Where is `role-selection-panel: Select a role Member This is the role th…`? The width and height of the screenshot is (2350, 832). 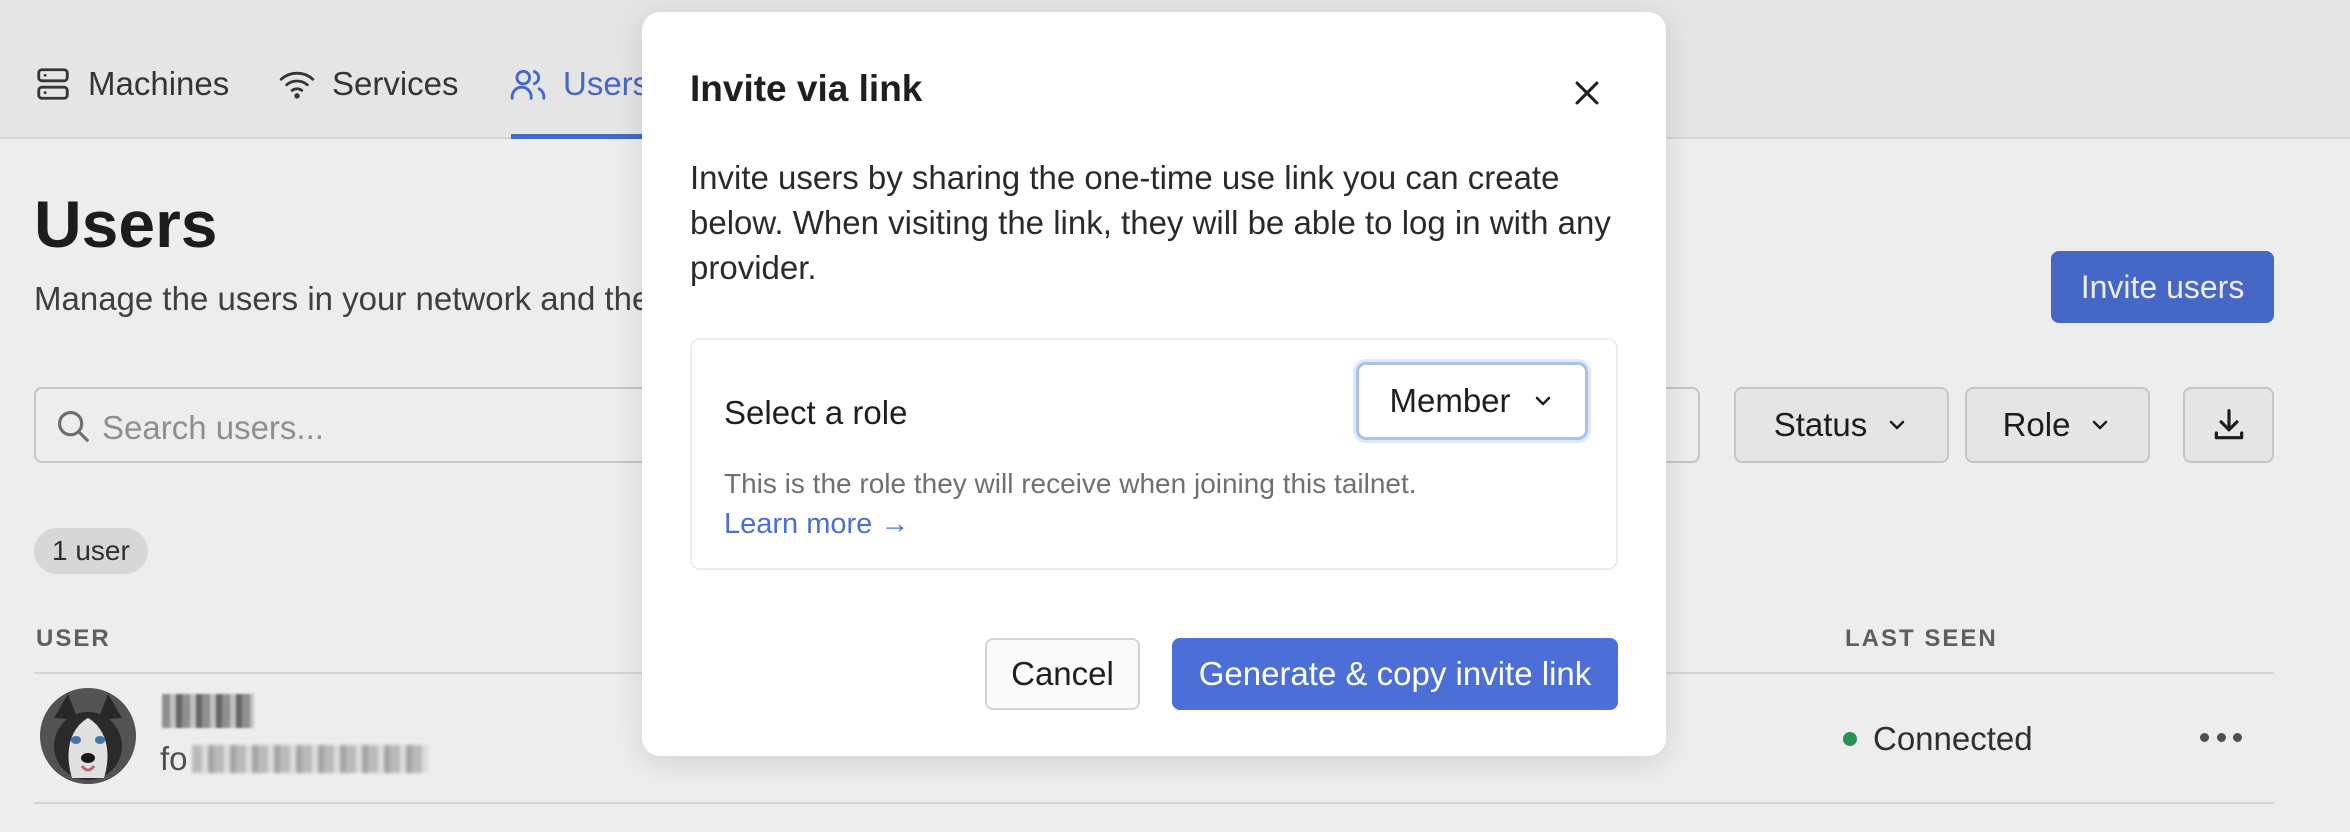
role-selection-panel: Select a role Member This is the role th… is located at coordinates (1154, 454).